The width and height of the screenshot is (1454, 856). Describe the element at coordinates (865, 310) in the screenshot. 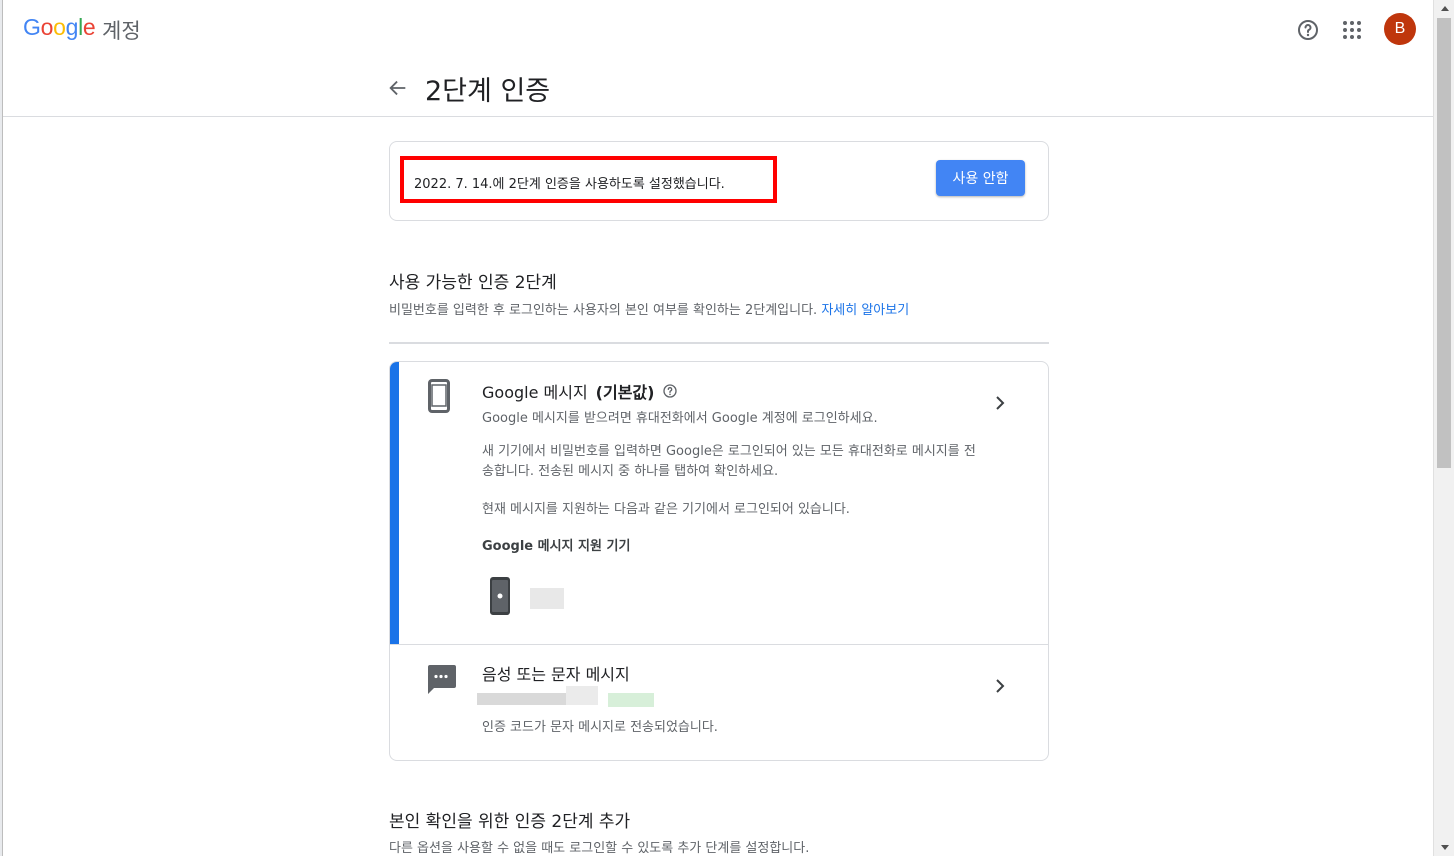

I see `learn-more-link: 자세히 알아보기` at that location.